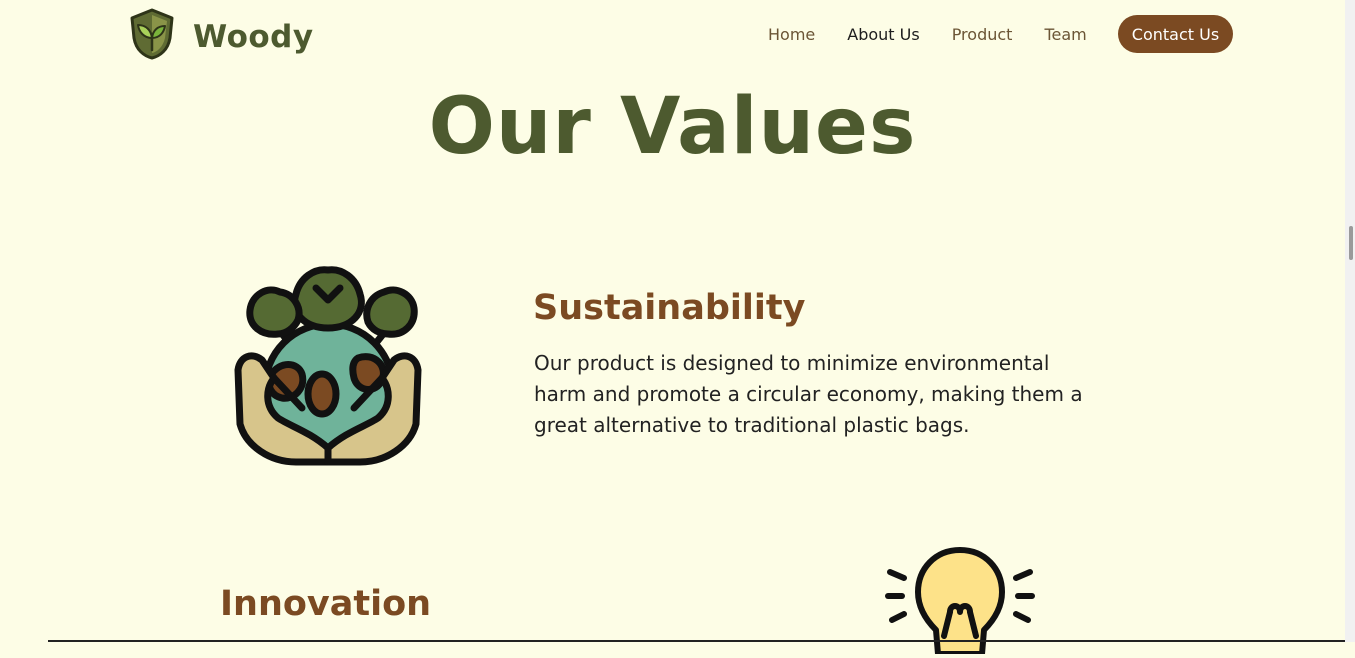 The width and height of the screenshot is (1355, 658). Describe the element at coordinates (883, 34) in the screenshot. I see `nav-about-link: About Us` at that location.